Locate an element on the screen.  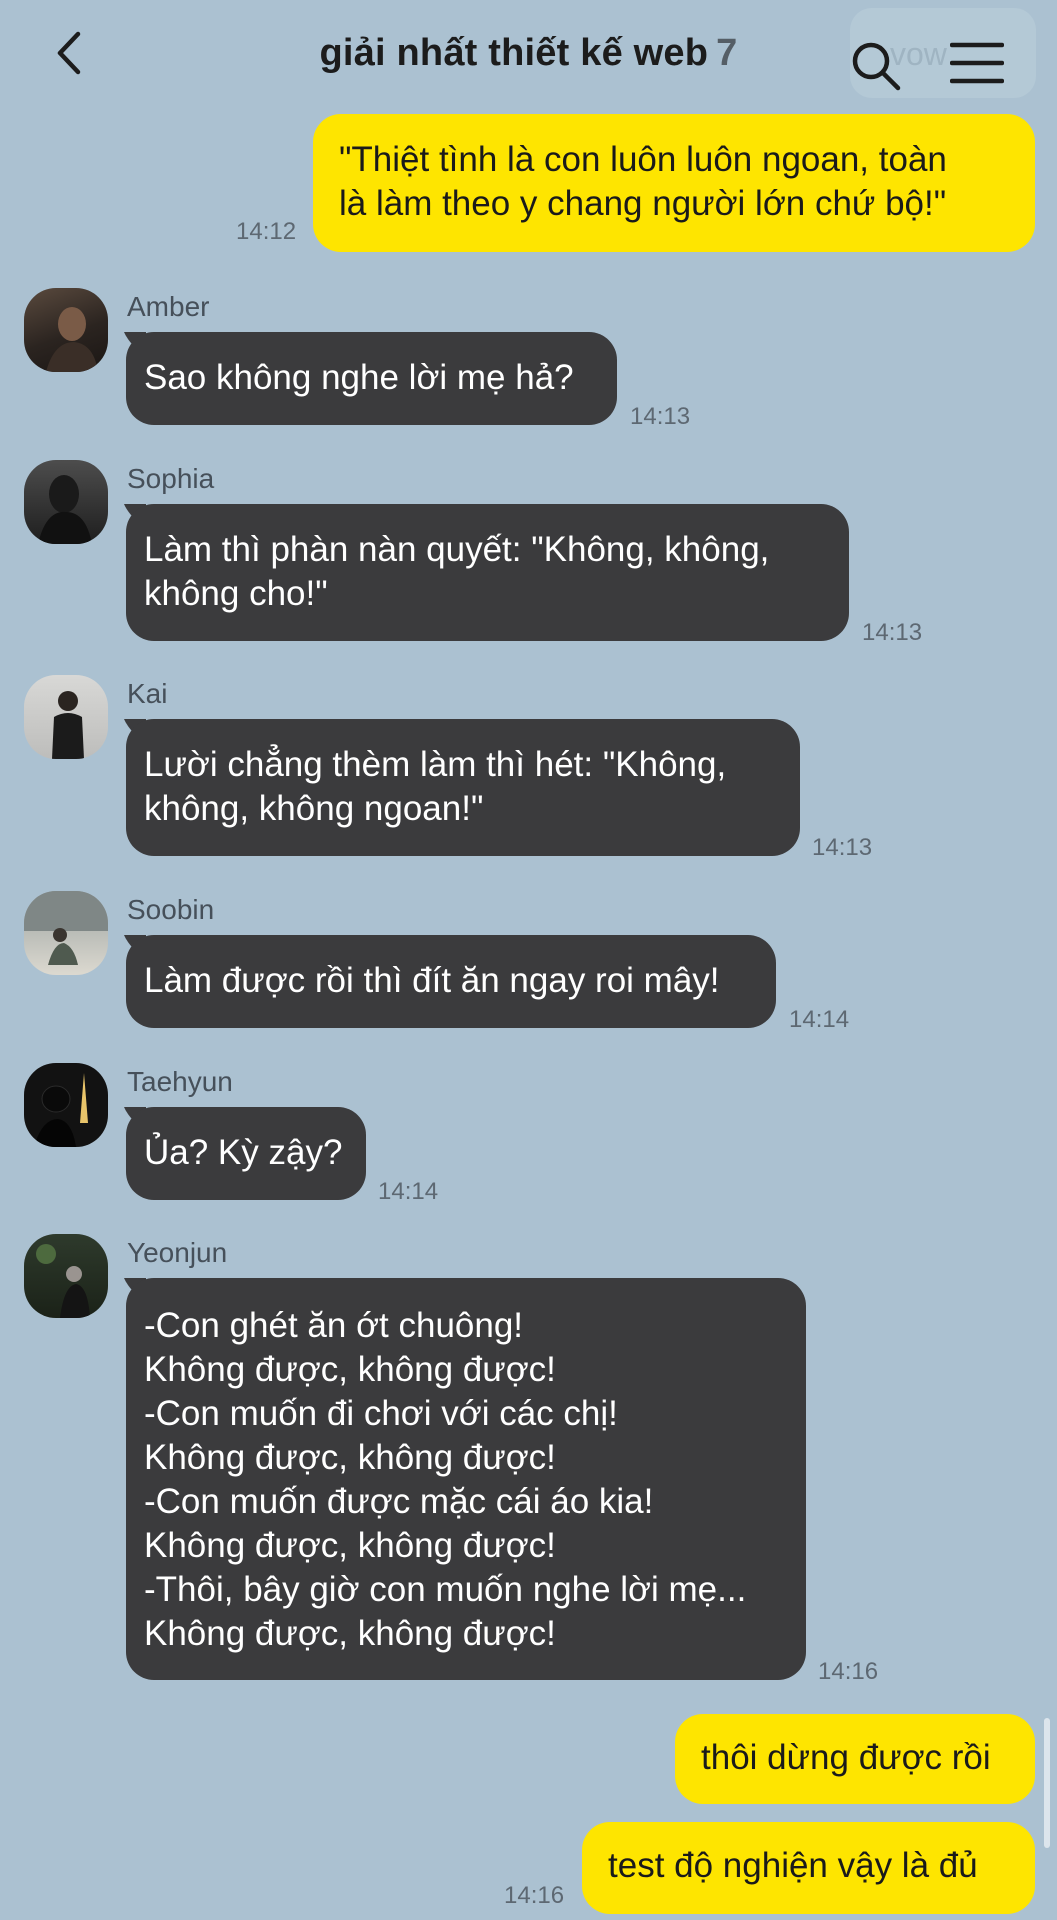
member-count: 7 is located at coordinates (727, 53).